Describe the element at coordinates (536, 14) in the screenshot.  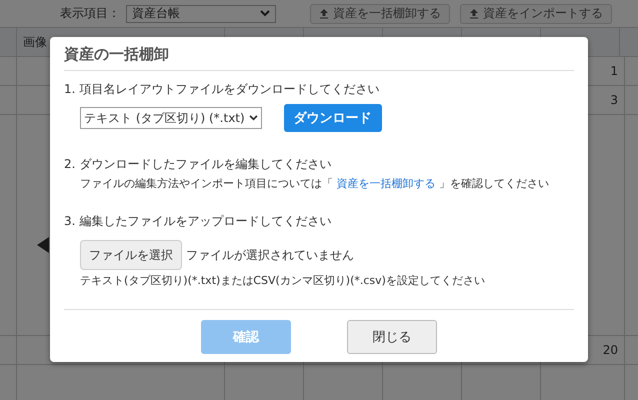
I see `toolbar-button: 資産をインポートする` at that location.